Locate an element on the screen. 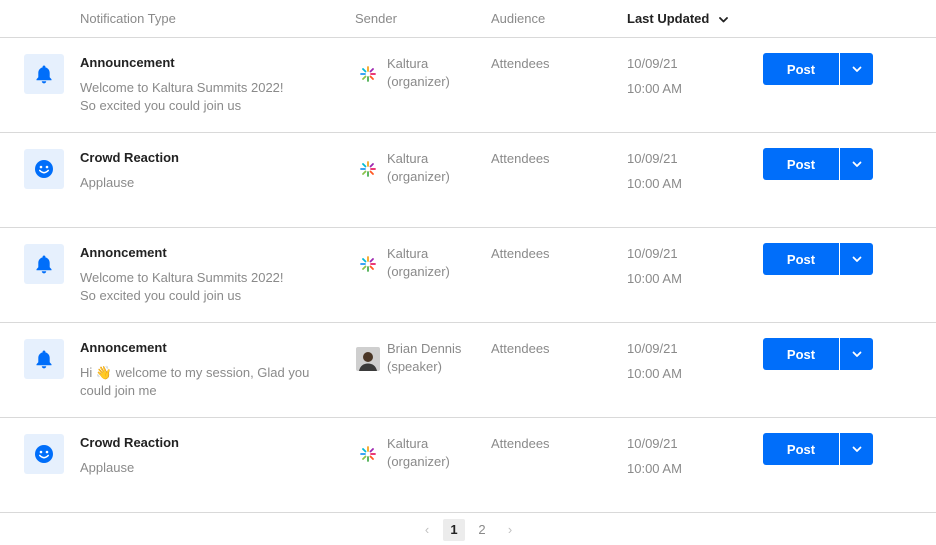 The image size is (936, 545). pagination-page-1: 1 is located at coordinates (454, 530).